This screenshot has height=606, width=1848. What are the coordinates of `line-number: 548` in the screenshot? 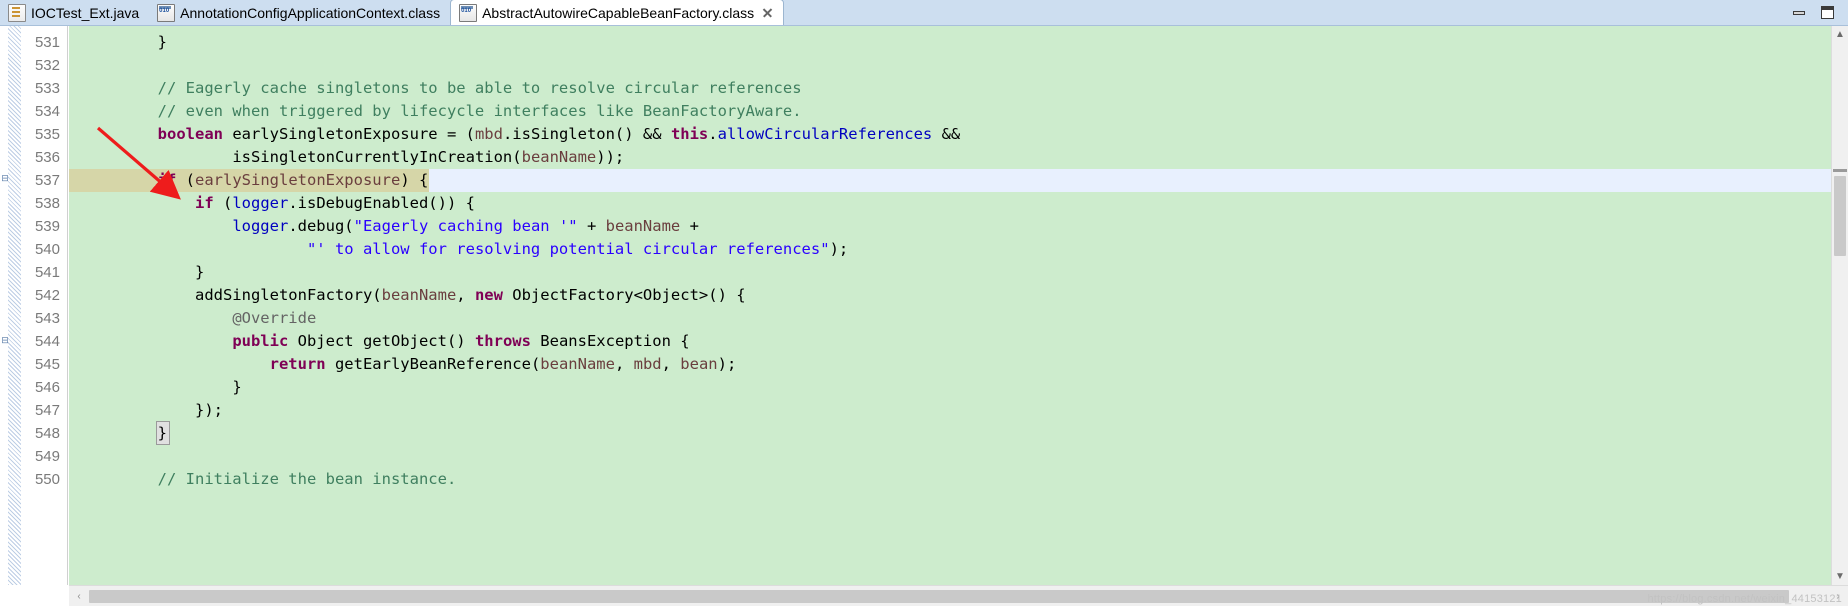 It's located at (47, 433).